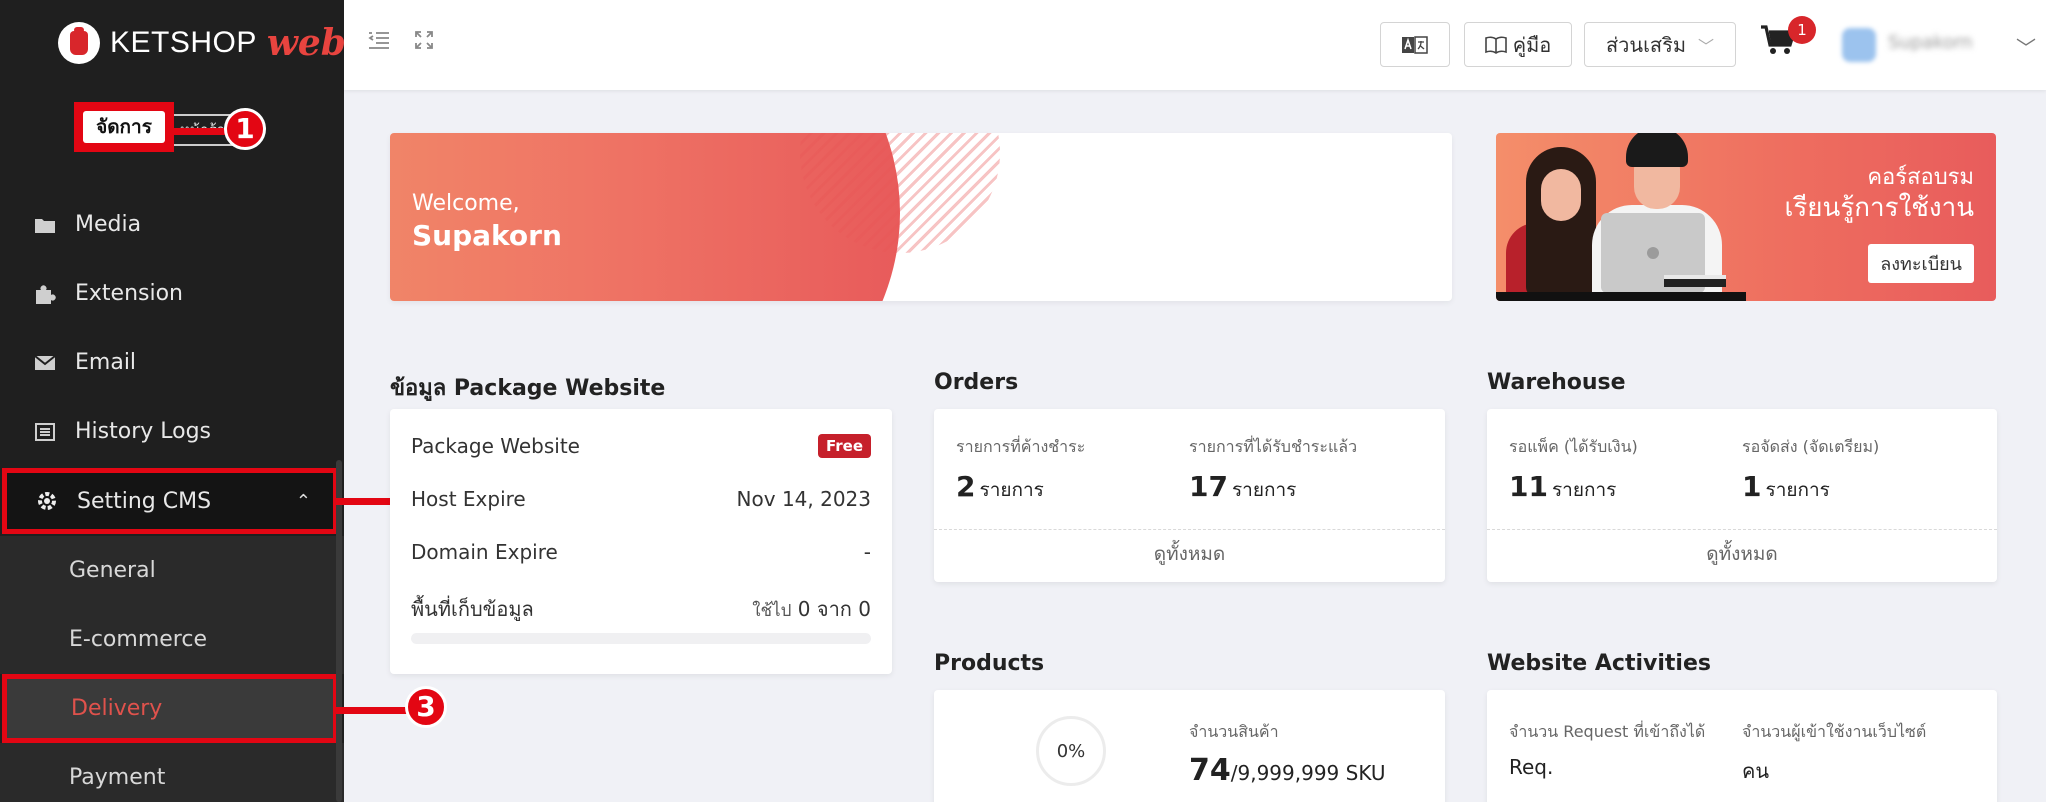  Describe the element at coordinates (1834, 731) in the screenshot. I see `activities-visitors-label: จำนวนผู้เข้าใช้งานเว็บไซต์` at that location.